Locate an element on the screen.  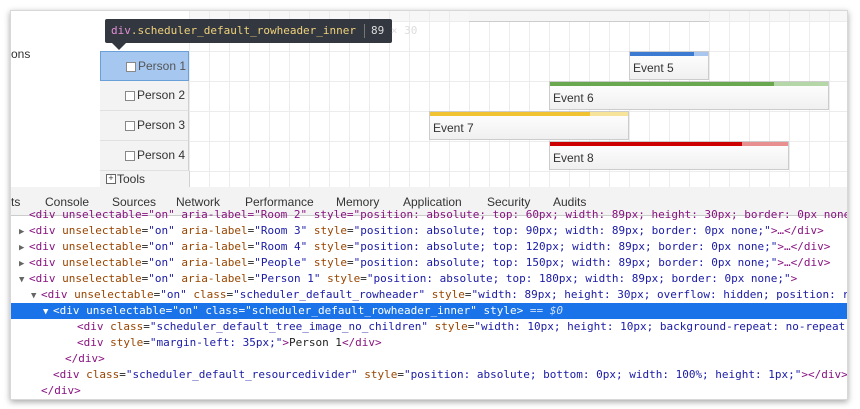
event-5: Event 5 is located at coordinates (669, 65).